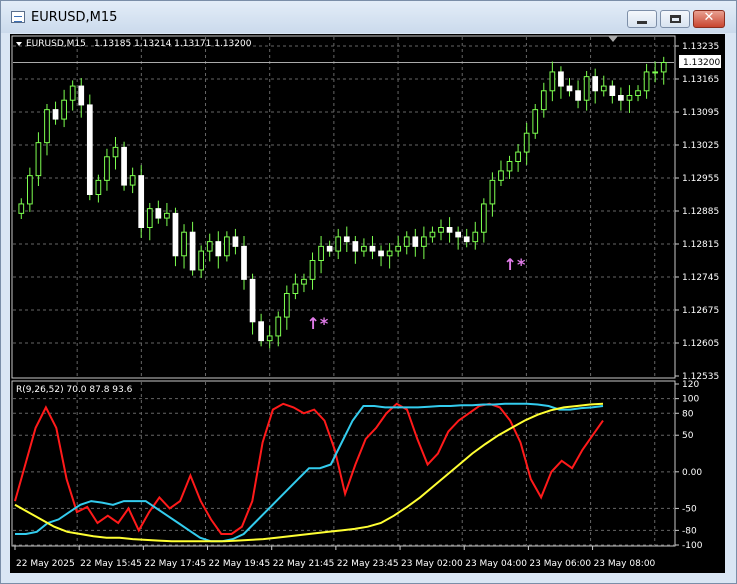 The width and height of the screenshot is (737, 584). I want to click on signal-arrow-icon: ↑*, so click(515, 264).